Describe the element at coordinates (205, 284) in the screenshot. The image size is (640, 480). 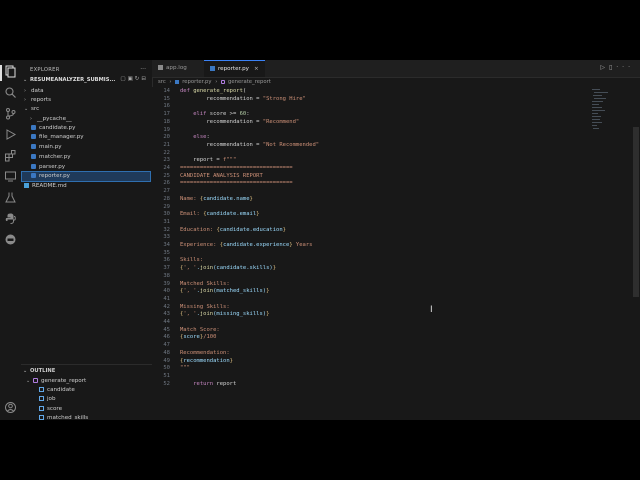
I see `code-line: Matched Skills:` at that location.